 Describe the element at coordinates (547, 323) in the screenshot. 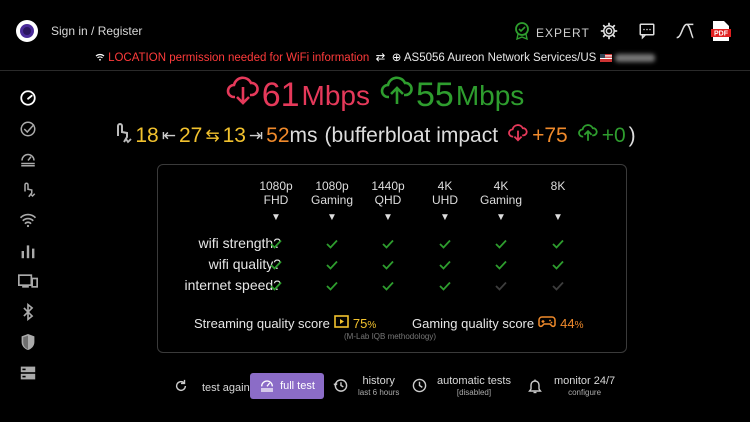

I see `gamepad-icon` at that location.